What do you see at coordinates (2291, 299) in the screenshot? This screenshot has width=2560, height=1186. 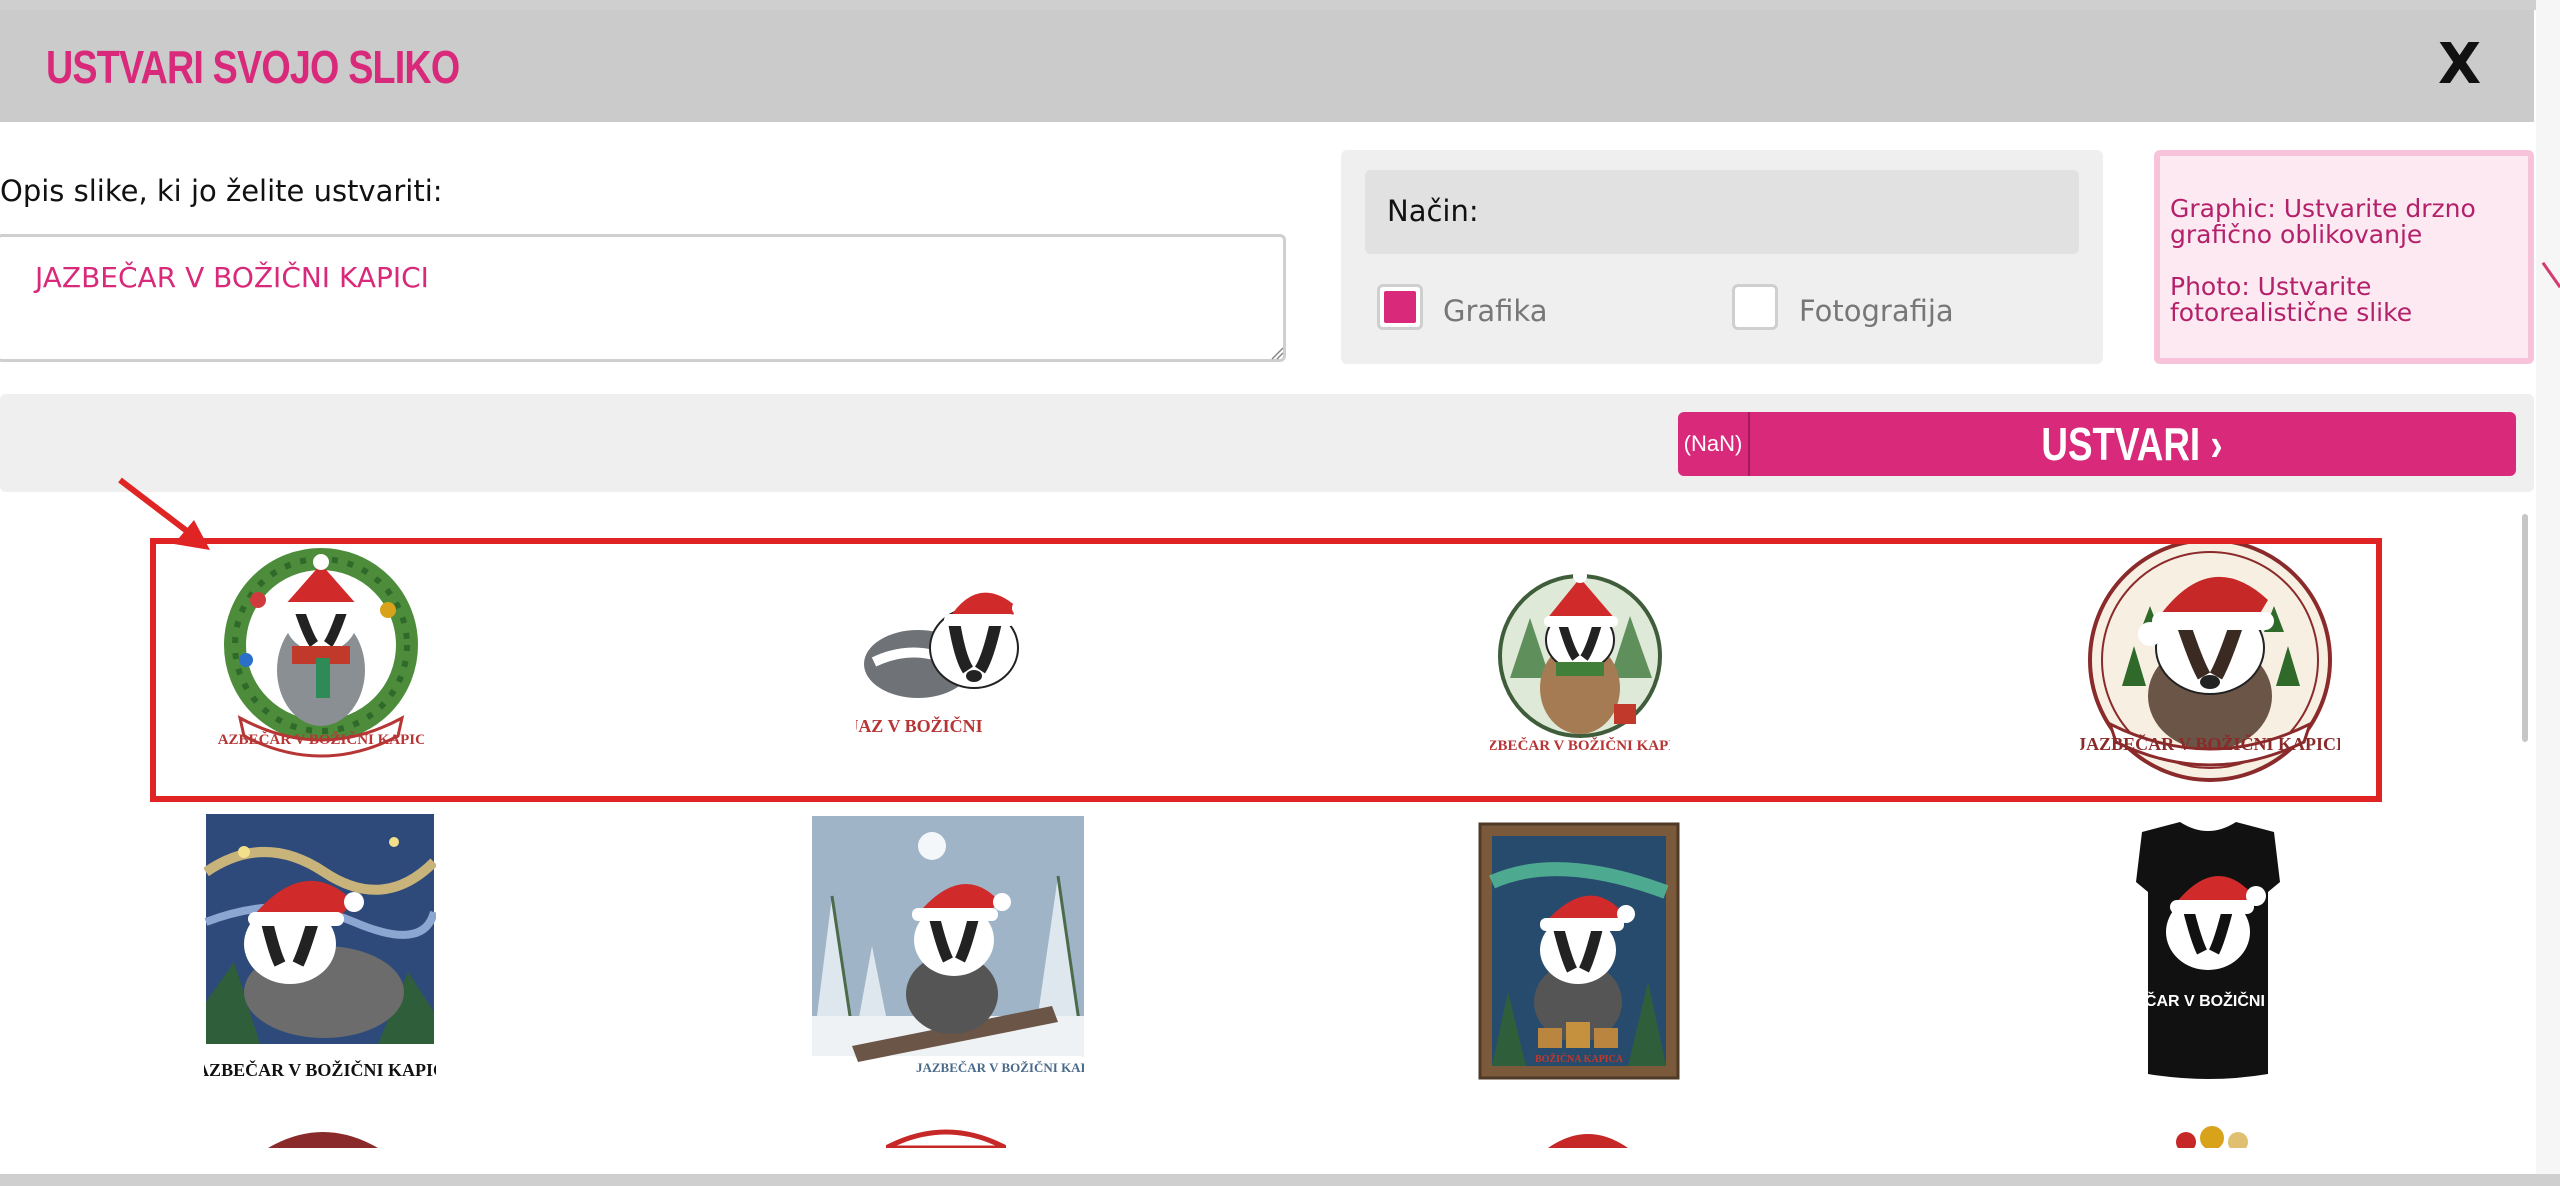 I see `info-photo-text: Photo: Ustvarite fotorealistične slike` at bounding box center [2291, 299].